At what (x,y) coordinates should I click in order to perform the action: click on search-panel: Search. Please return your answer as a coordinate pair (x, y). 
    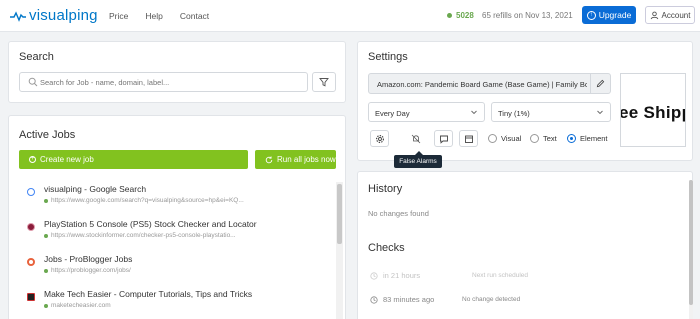
    Looking at the image, I should click on (177, 72).